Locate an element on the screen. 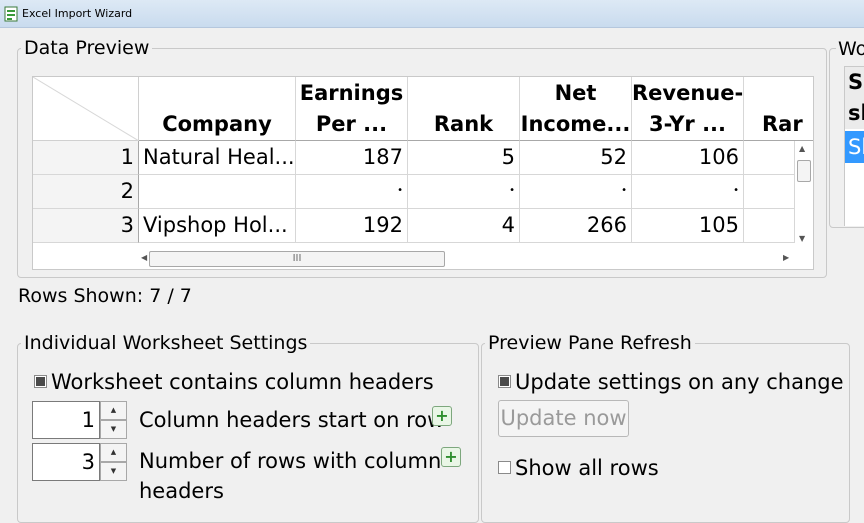  table-cell: 5 is located at coordinates (464, 158).